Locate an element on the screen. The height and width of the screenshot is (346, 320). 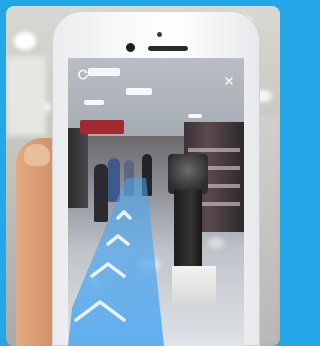
thumbnail is located at coordinates (37, 155).